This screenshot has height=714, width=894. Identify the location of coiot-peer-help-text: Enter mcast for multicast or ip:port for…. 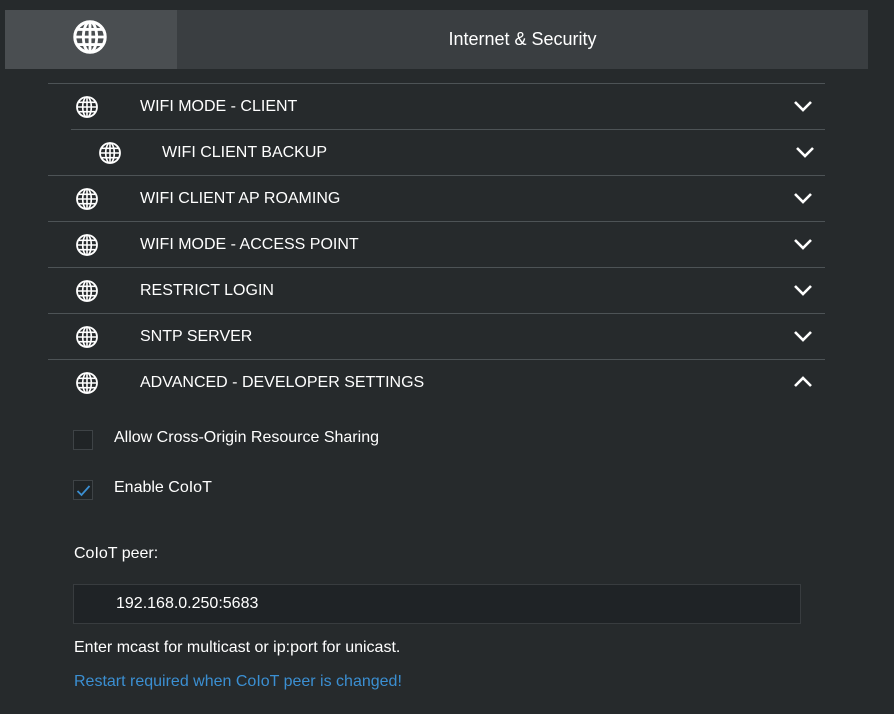
(237, 647).